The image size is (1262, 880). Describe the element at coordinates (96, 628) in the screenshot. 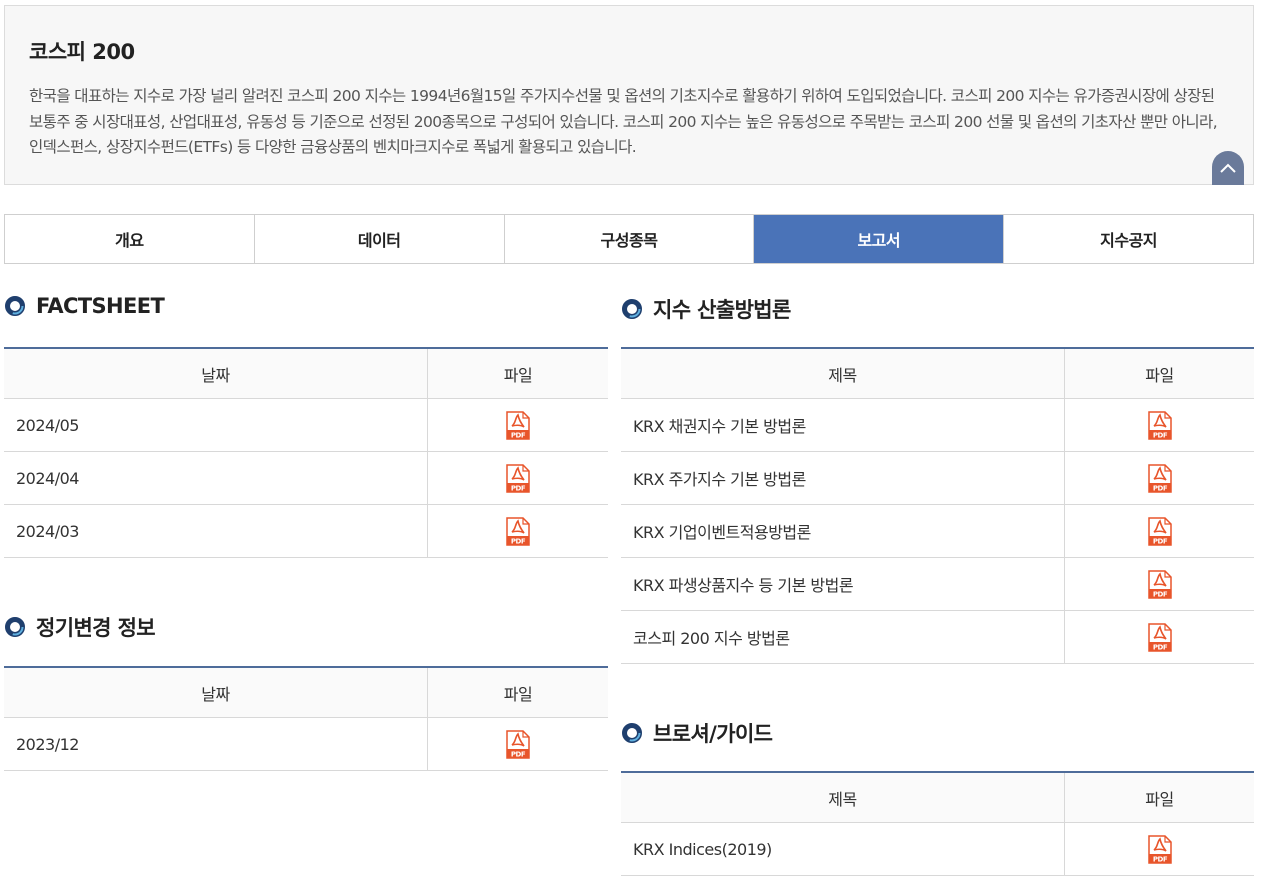

I see `section-title-text: 정기변경 정보` at that location.